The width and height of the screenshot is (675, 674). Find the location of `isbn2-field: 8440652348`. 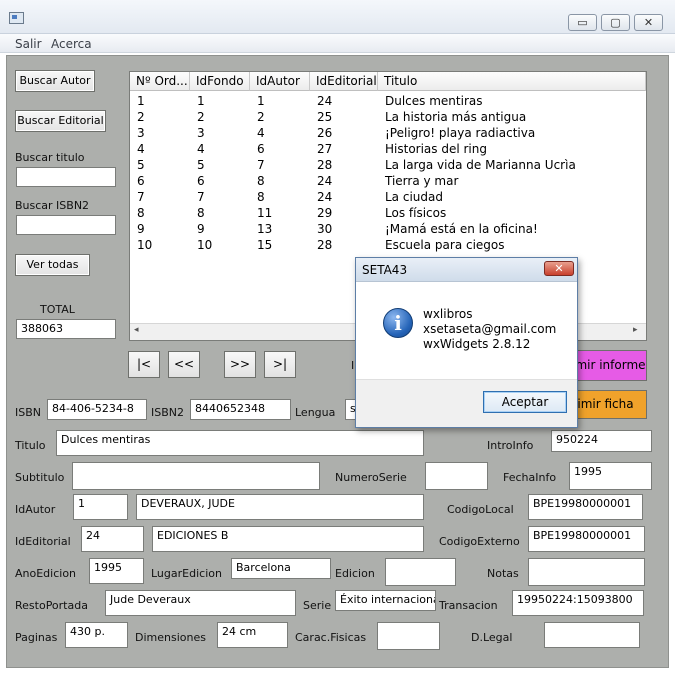

isbn2-field: 8440652348 is located at coordinates (240, 409).